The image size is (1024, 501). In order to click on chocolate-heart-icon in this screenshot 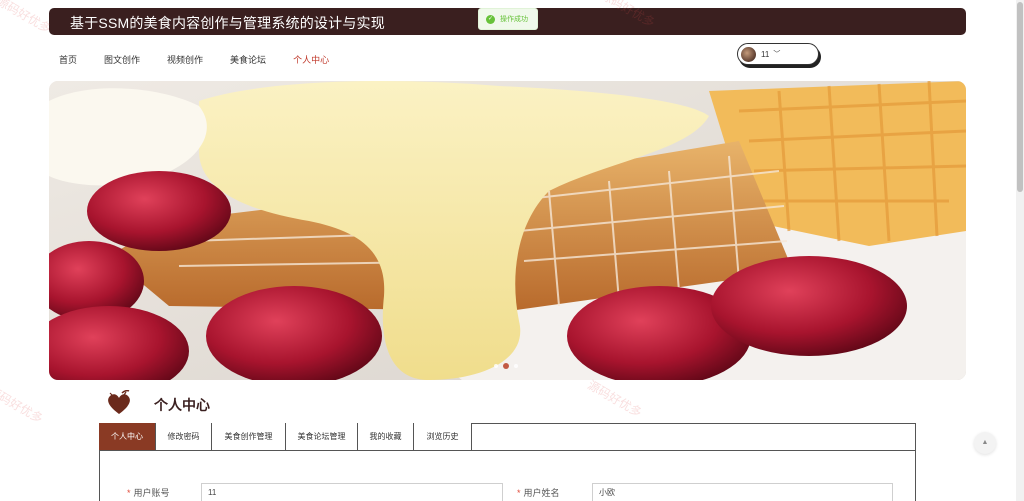, I will do `click(119, 402)`.